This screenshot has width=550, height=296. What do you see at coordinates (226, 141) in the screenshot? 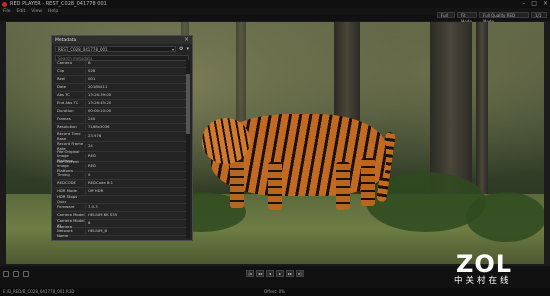
I see `tiger-head` at bounding box center [226, 141].